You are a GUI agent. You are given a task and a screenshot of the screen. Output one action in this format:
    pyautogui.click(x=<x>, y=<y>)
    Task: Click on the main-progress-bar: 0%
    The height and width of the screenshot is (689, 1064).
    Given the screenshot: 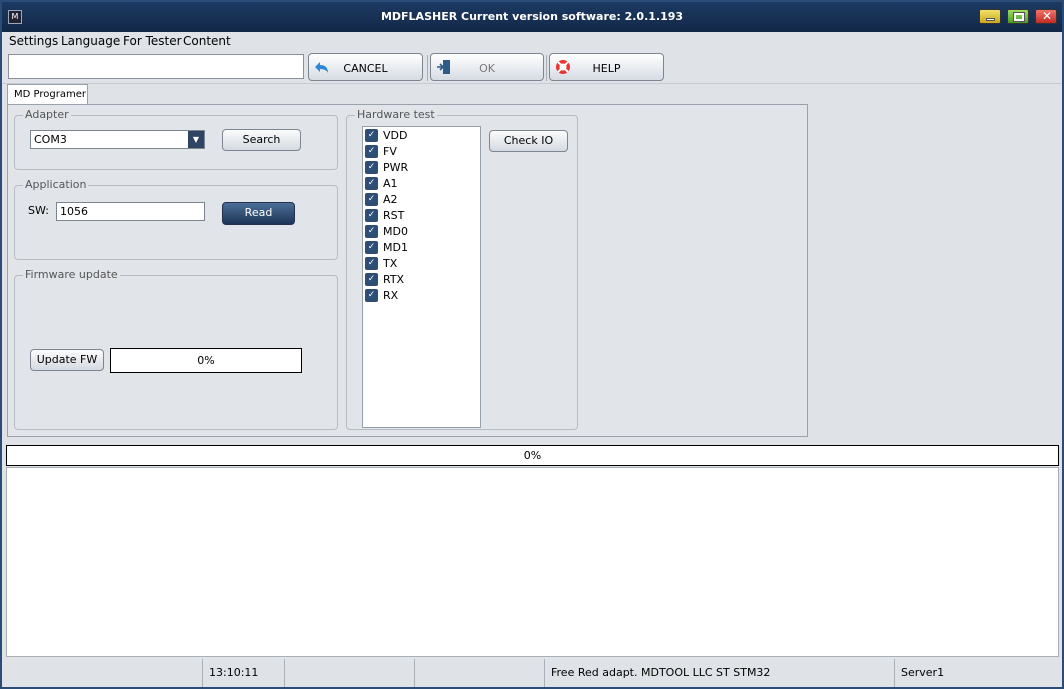 What is the action you would take?
    pyautogui.click(x=532, y=455)
    